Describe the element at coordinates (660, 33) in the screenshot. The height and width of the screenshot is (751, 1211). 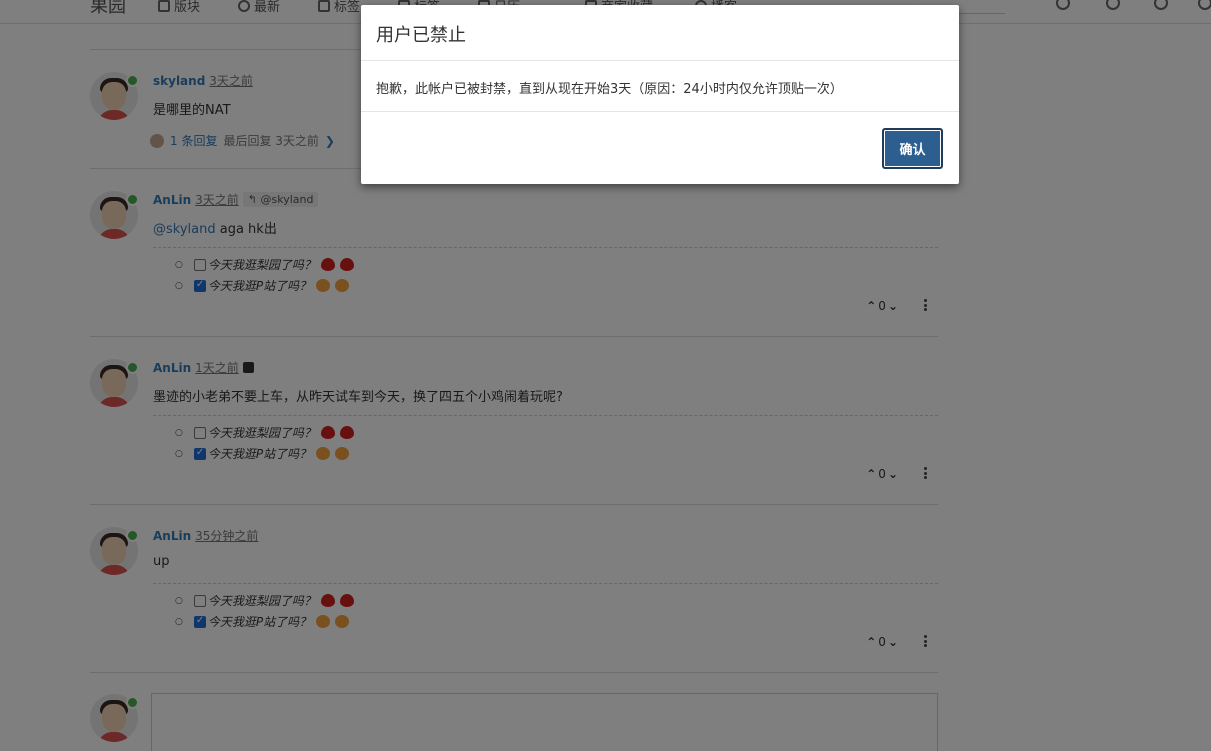
I see `dialog-title: 用户已禁止` at that location.